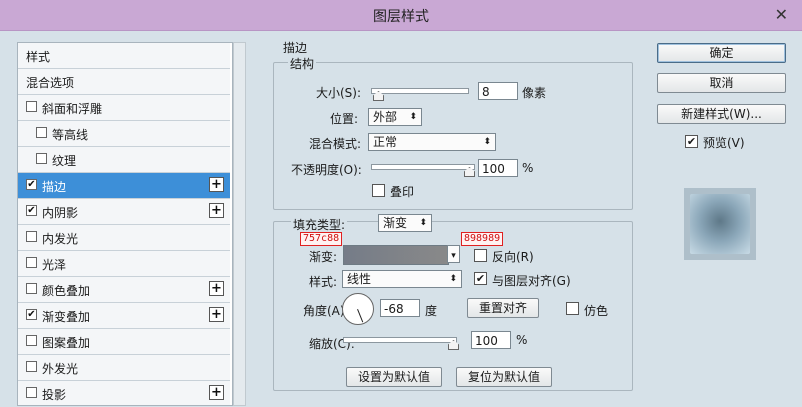  What do you see at coordinates (319, 224) in the screenshot?
I see `fill-type-label: 填充类型:` at bounding box center [319, 224].